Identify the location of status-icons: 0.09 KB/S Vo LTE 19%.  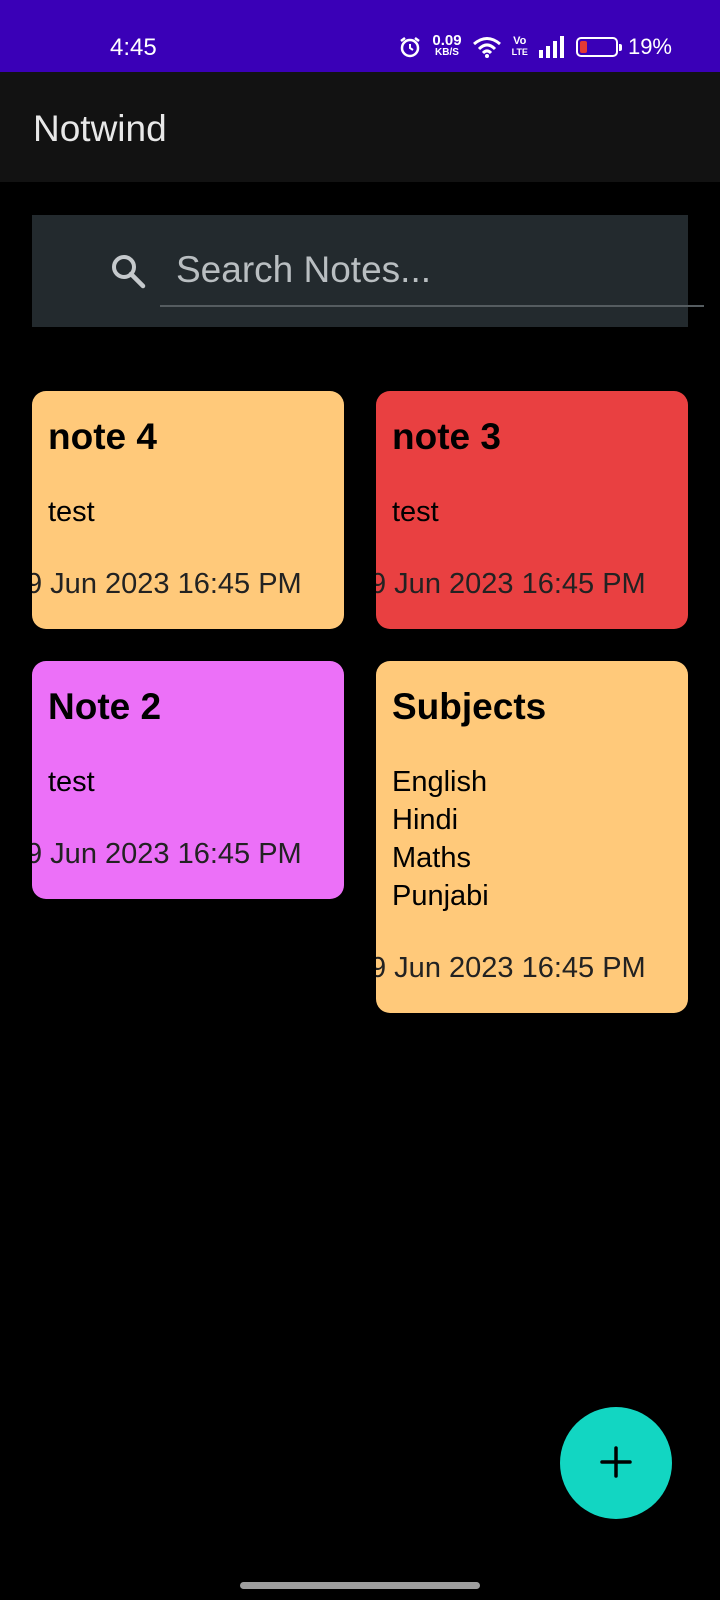
(535, 46).